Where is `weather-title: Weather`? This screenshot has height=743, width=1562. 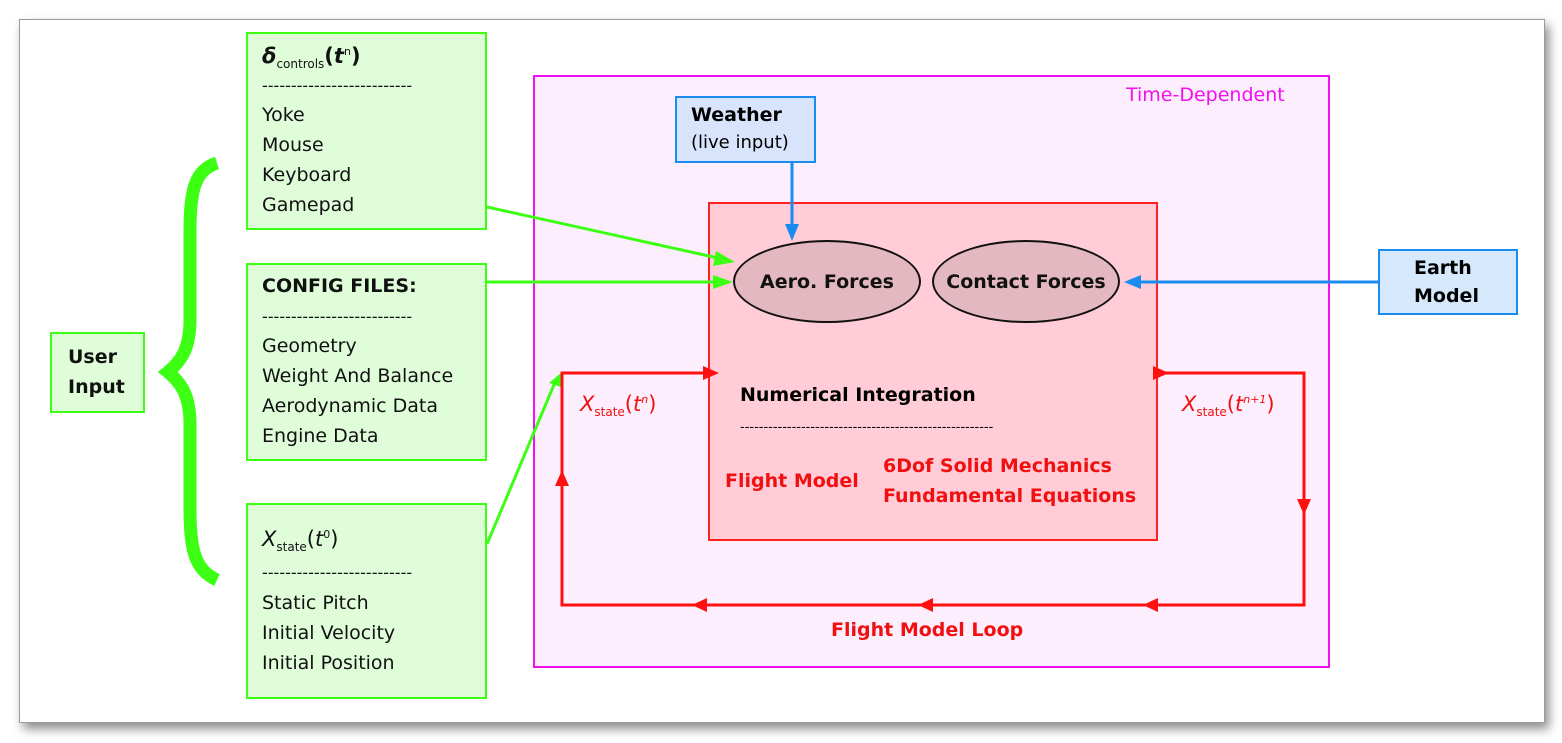 weather-title: Weather is located at coordinates (736, 115).